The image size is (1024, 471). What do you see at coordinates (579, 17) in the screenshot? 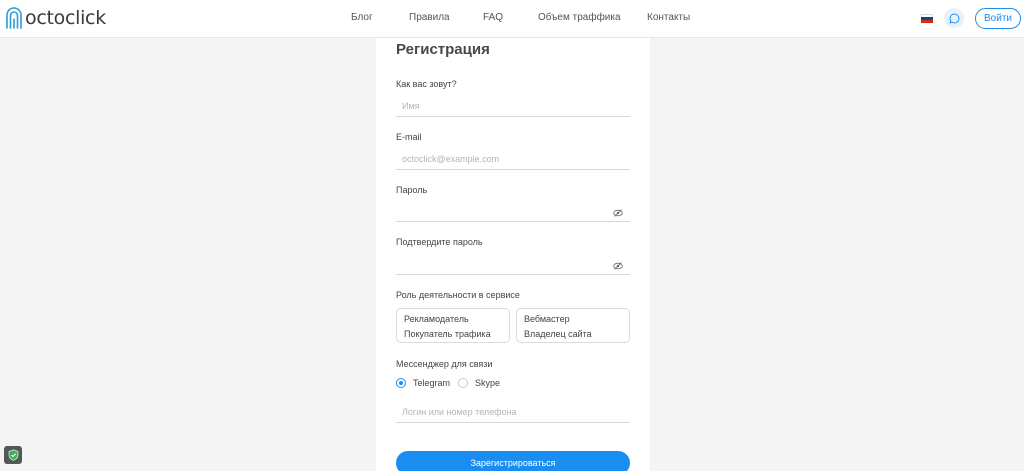
I see `nav-link-traffic-volume: Объем траффика` at bounding box center [579, 17].